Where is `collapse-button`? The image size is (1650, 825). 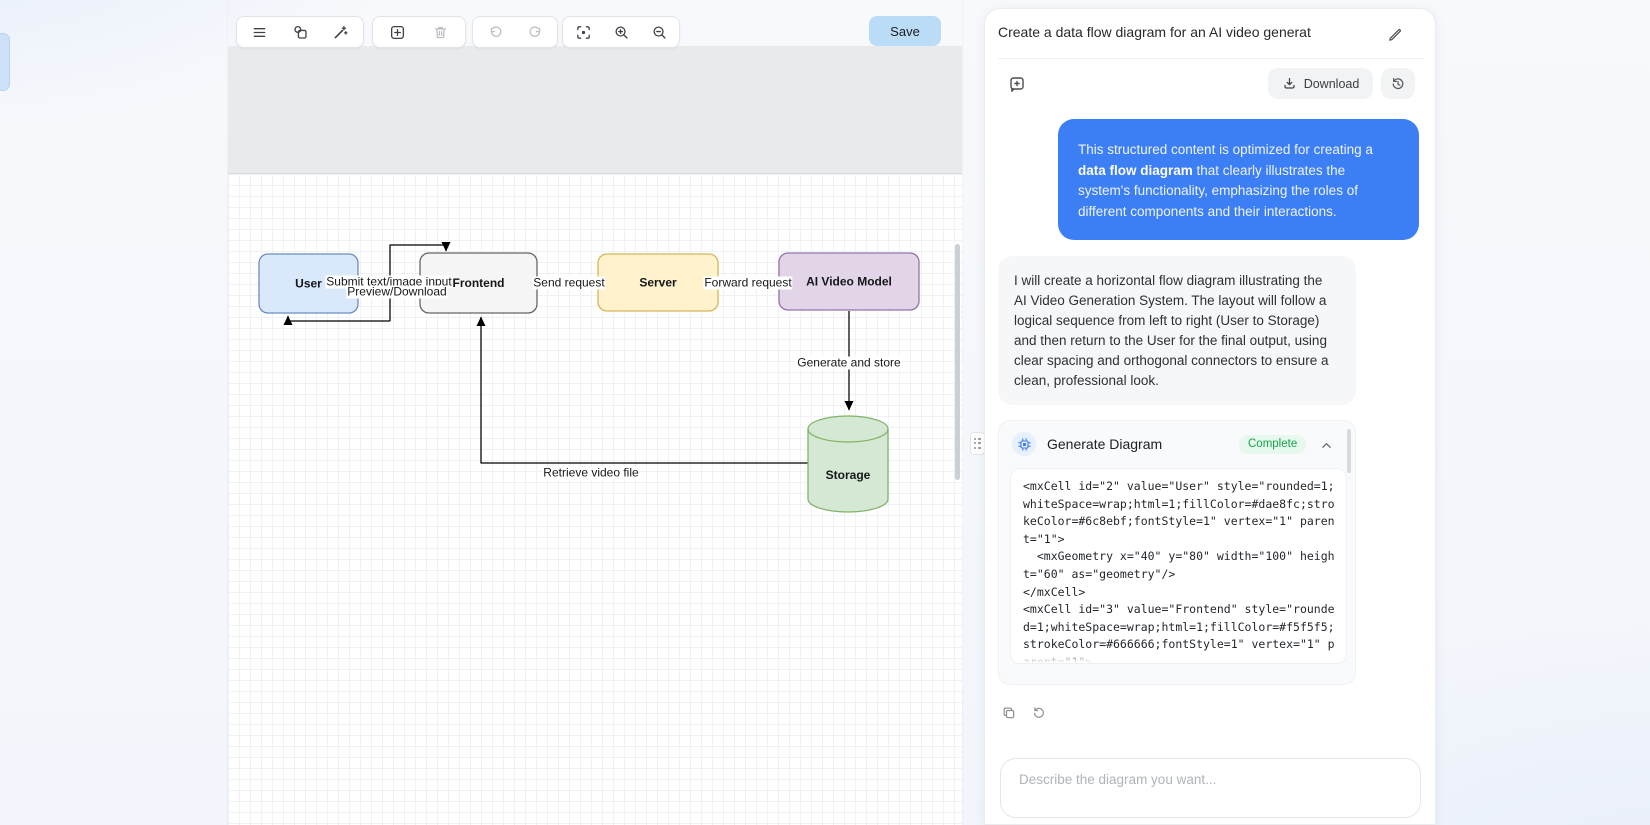 collapse-button is located at coordinates (1326, 445).